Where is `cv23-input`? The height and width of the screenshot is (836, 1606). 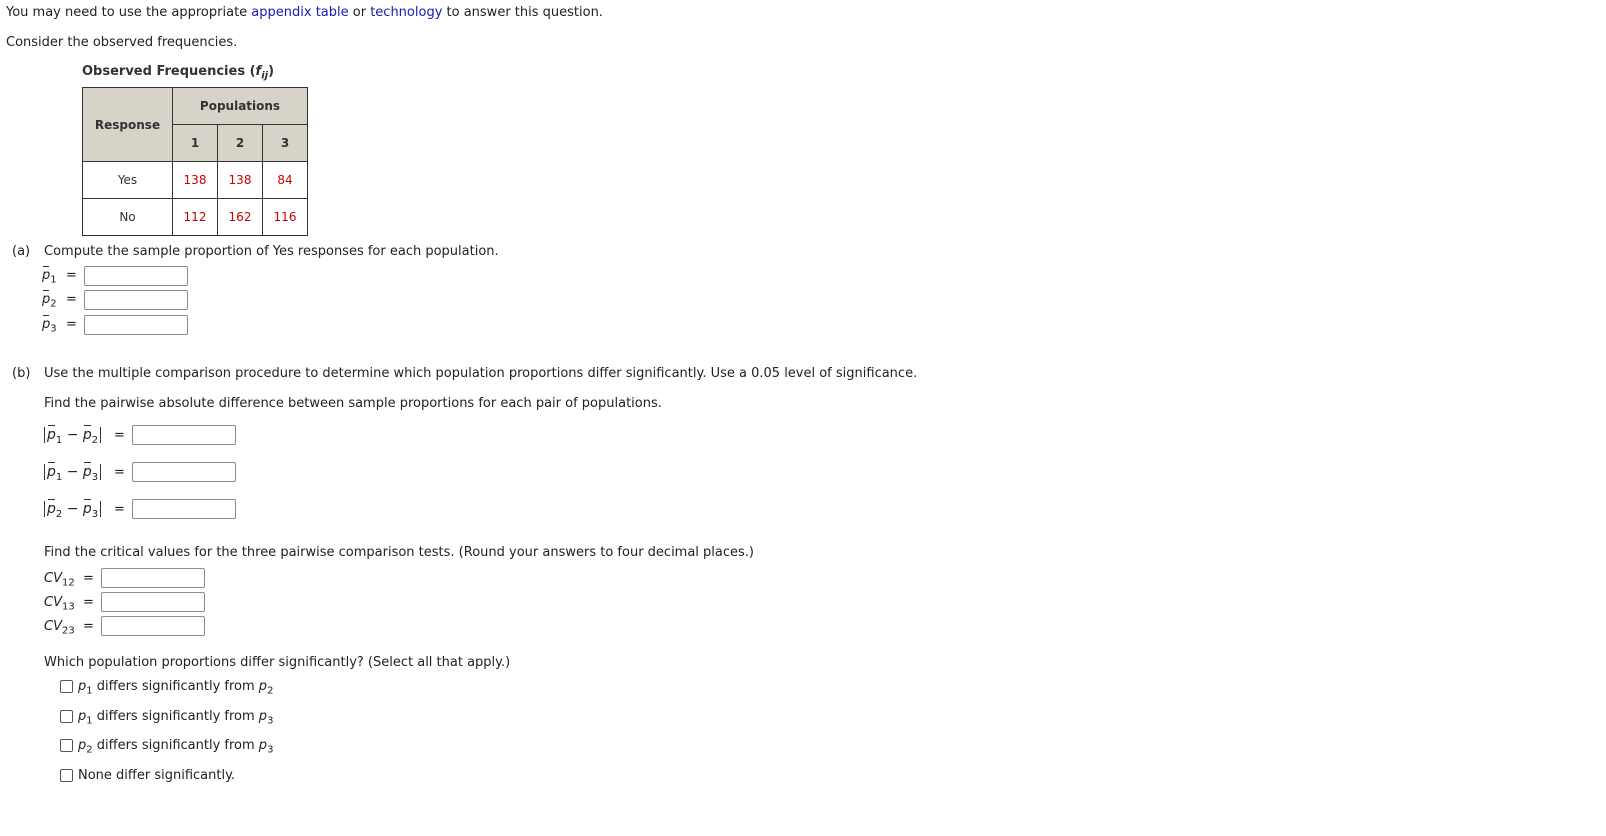 cv23-input is located at coordinates (153, 626).